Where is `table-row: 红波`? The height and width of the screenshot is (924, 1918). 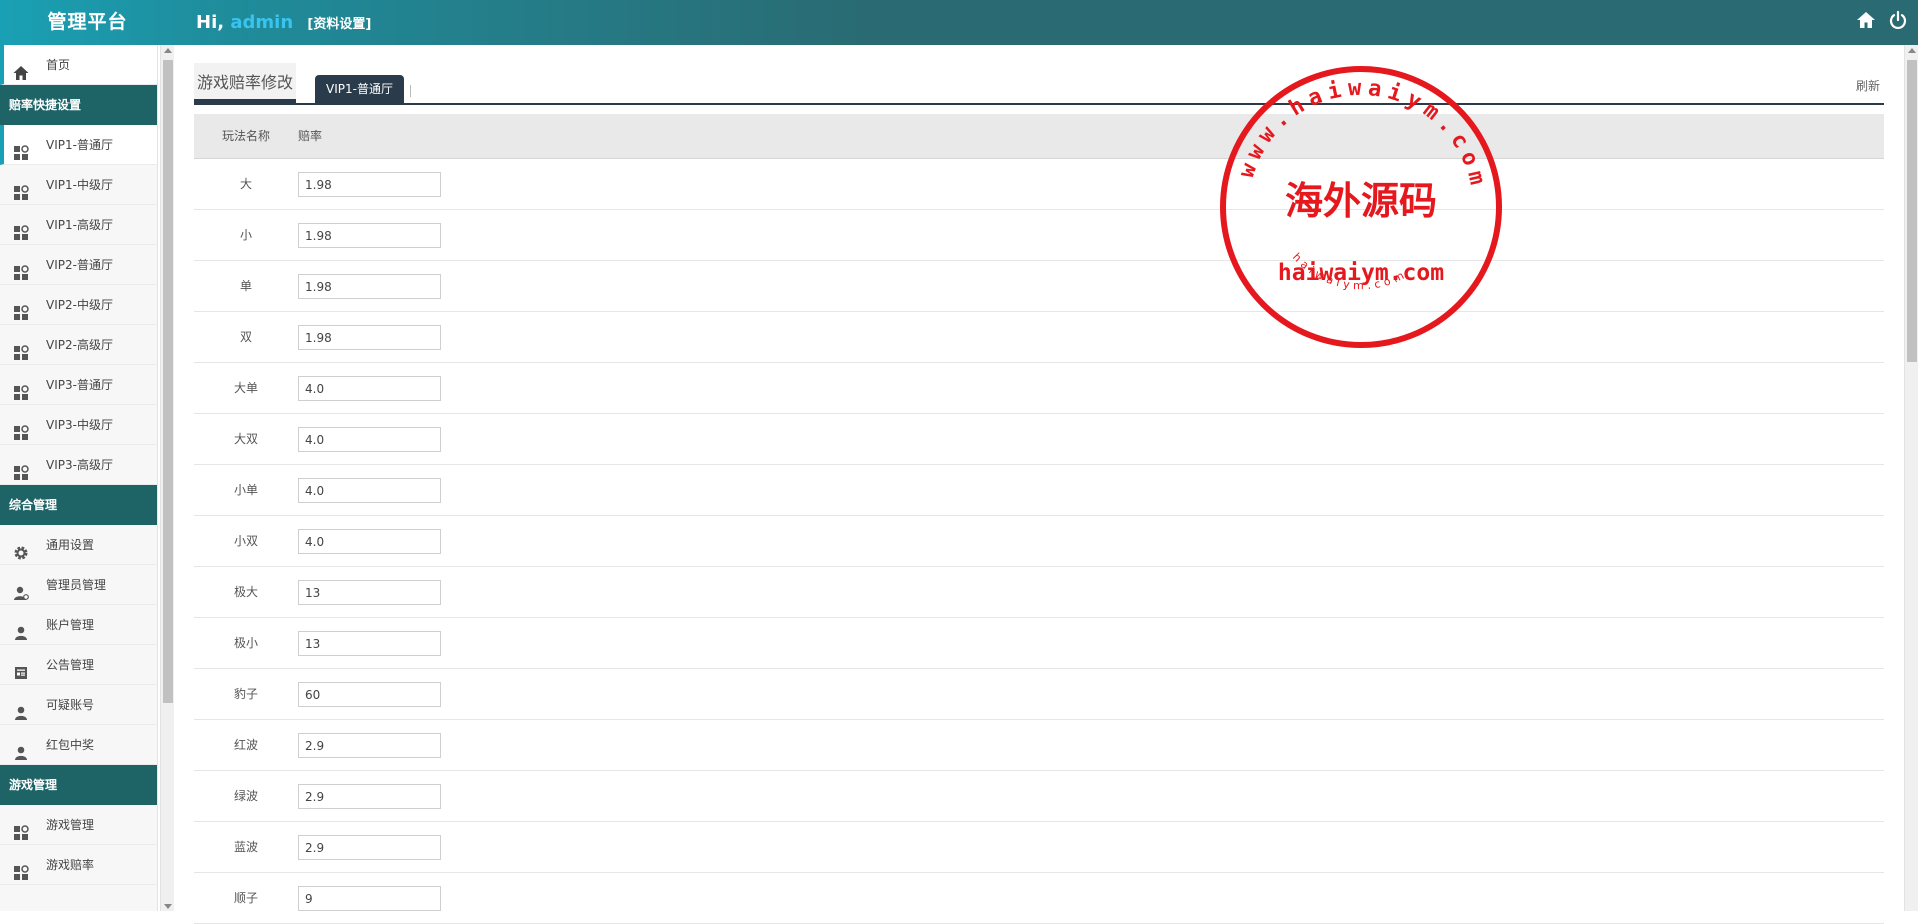 table-row: 红波 is located at coordinates (1039, 745).